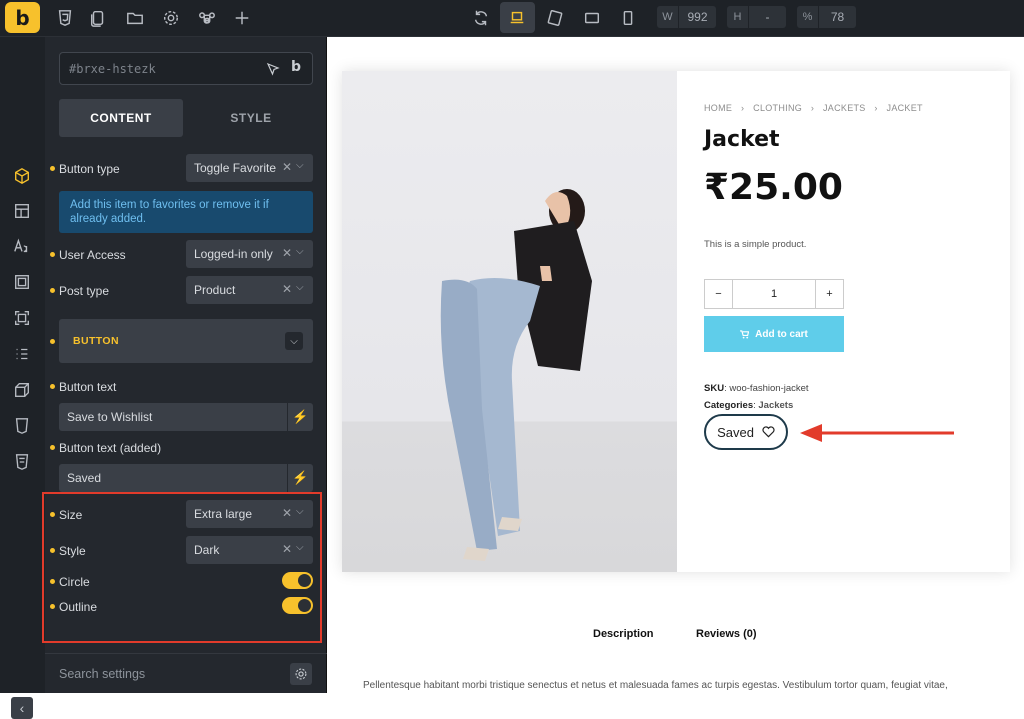  What do you see at coordinates (718, 108) in the screenshot?
I see `breadcrumb-item: HOME` at bounding box center [718, 108].